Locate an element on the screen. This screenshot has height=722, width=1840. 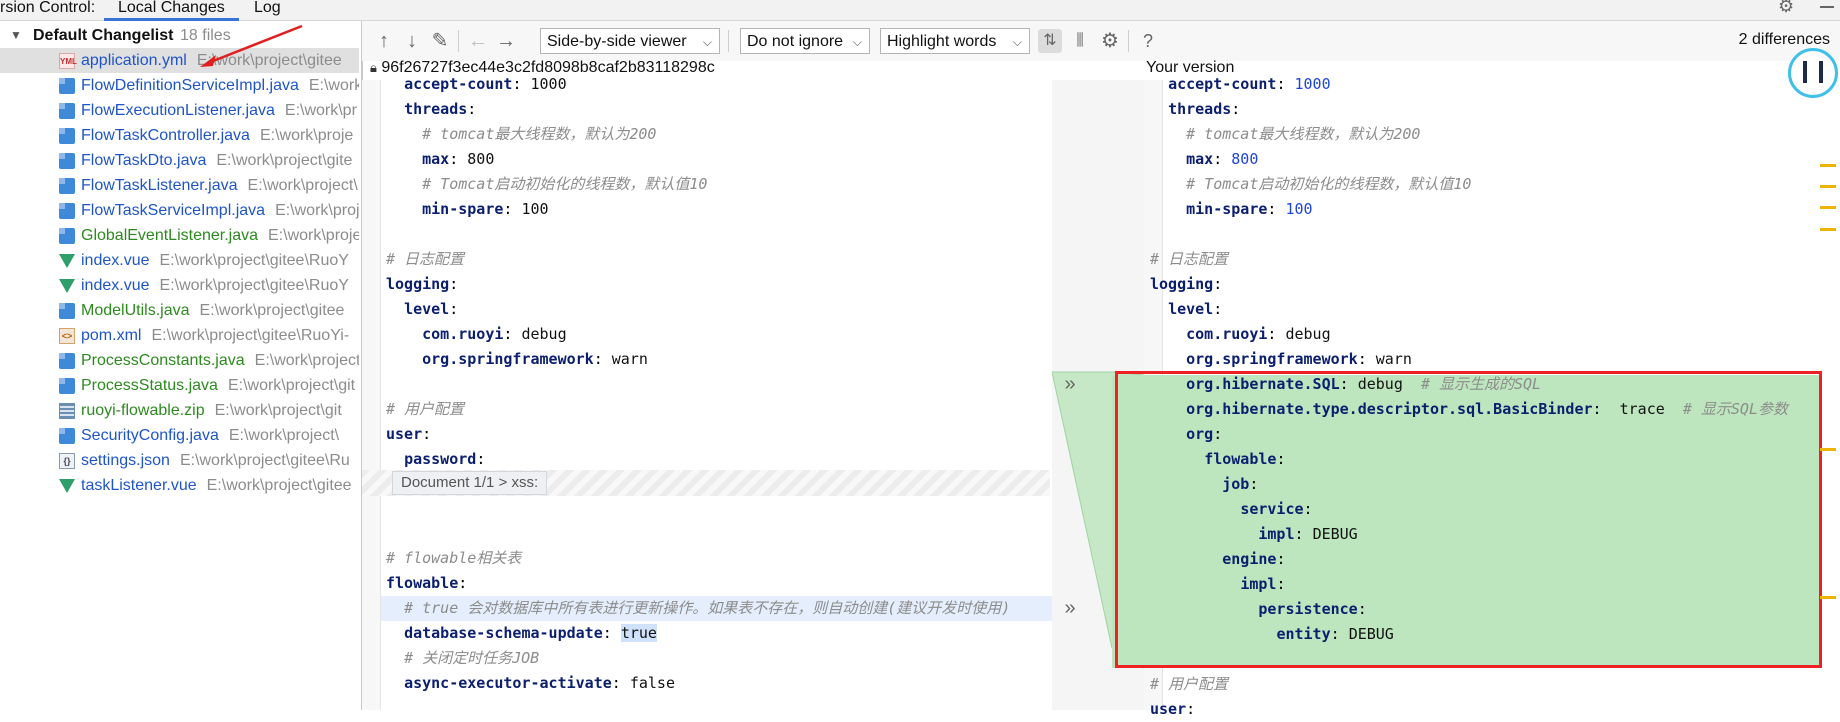
yaml-value: false is located at coordinates (652, 683).